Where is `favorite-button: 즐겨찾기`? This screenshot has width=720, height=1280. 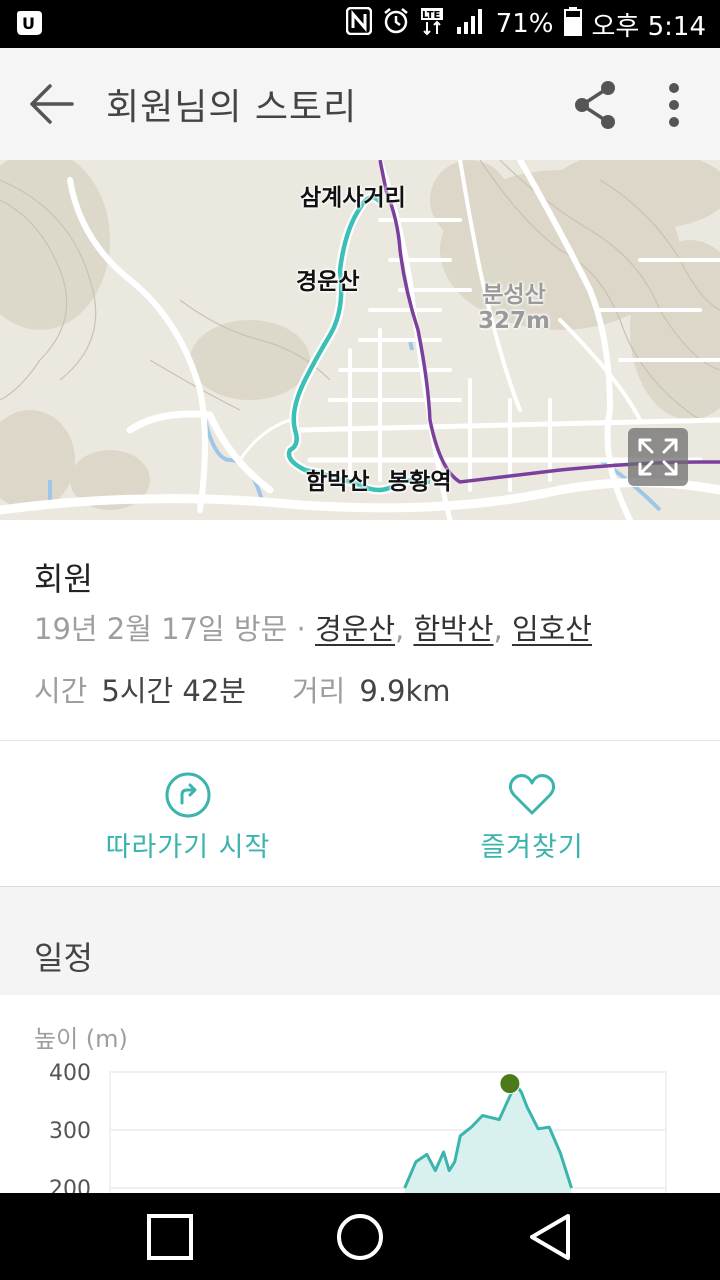 favorite-button: 즐겨찾기 is located at coordinates (532, 813).